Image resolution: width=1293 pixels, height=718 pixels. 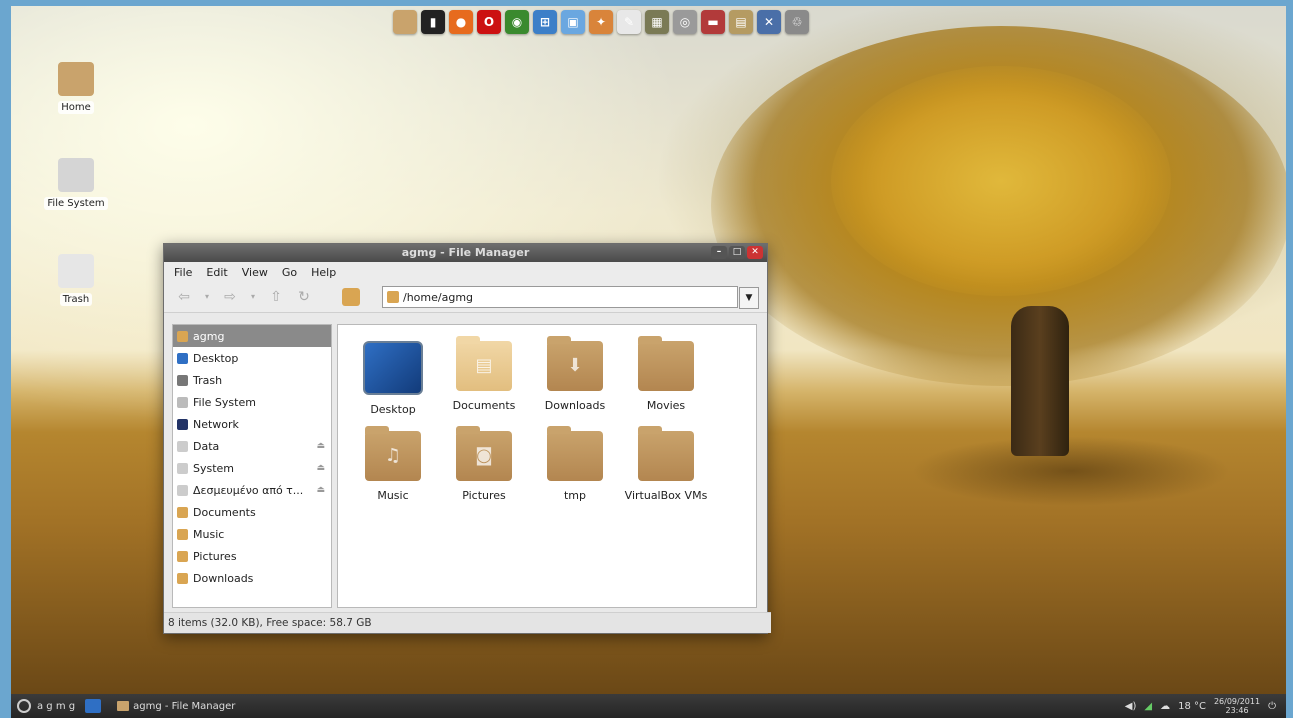 What do you see at coordinates (629, 22) in the screenshot?
I see `text-editor-icon: ✎` at bounding box center [629, 22].